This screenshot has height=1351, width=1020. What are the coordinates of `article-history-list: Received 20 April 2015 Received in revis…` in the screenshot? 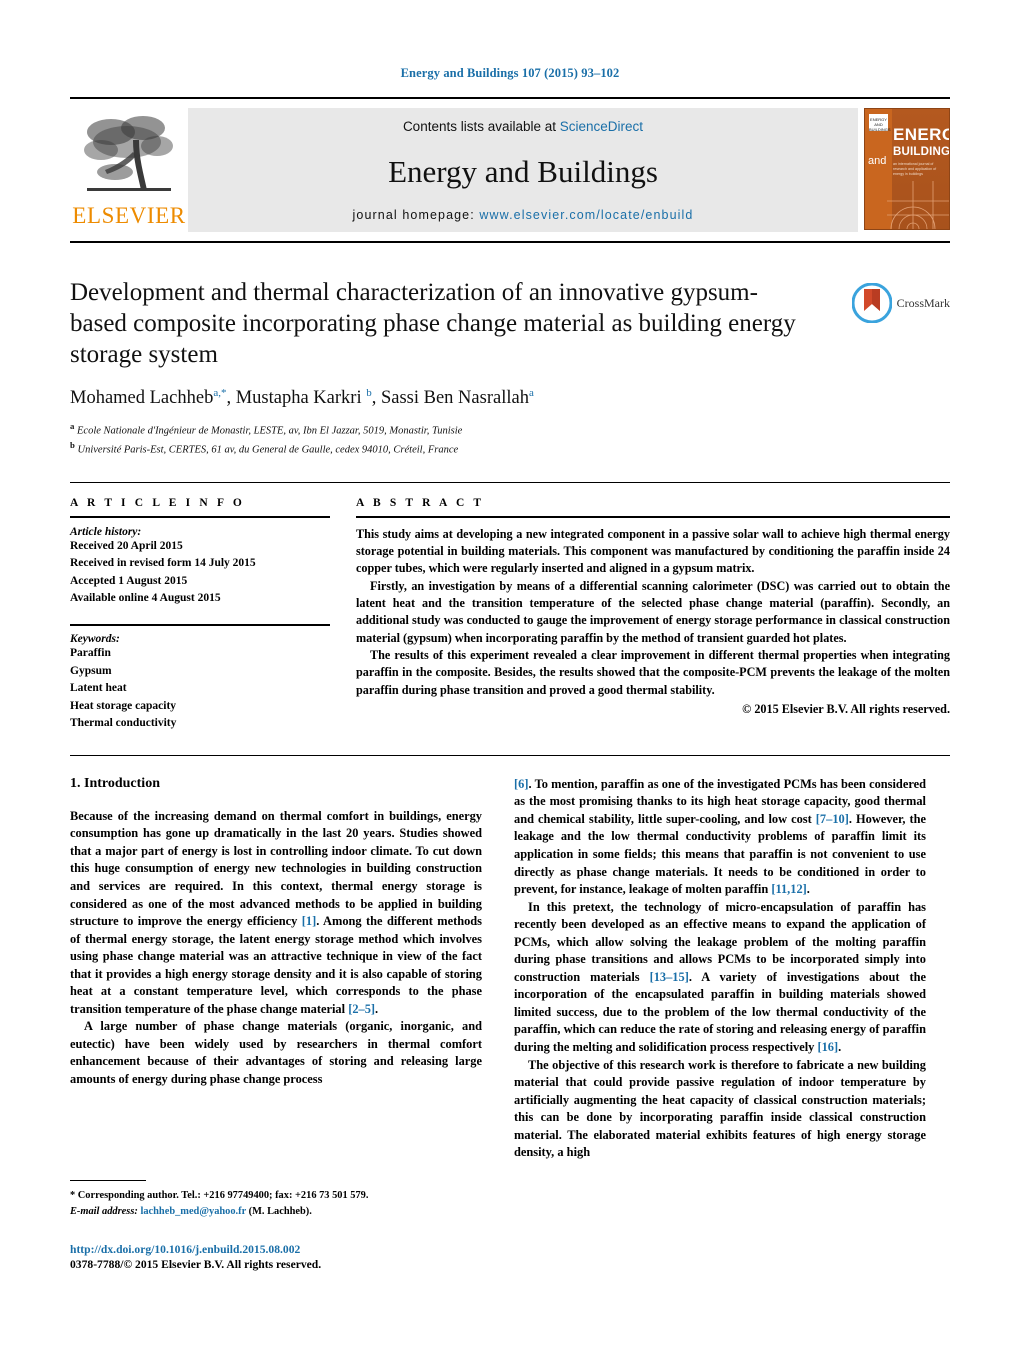 It's located at (200, 573).